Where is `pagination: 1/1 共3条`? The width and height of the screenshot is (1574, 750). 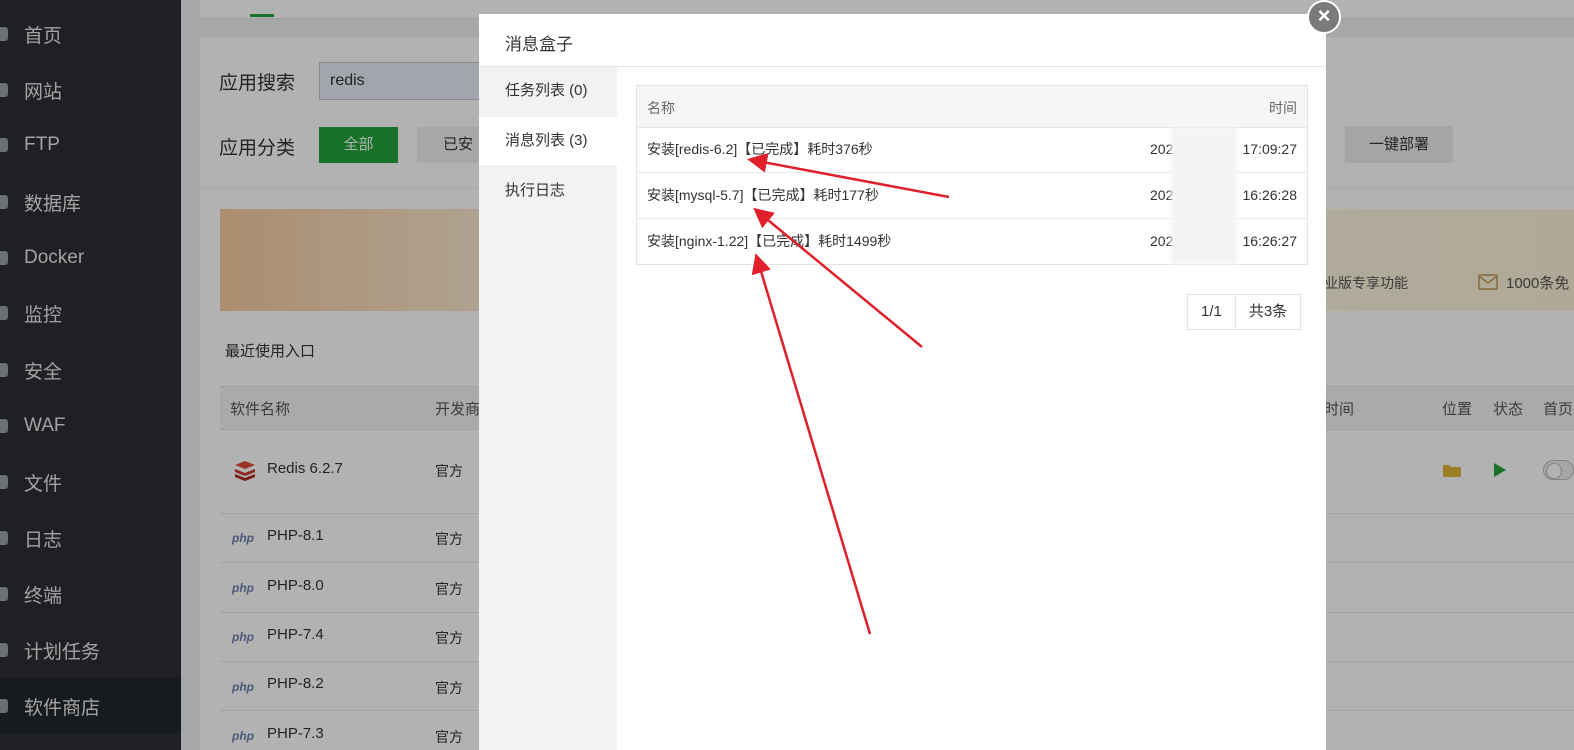
pagination: 1/1 共3条 is located at coordinates (1244, 312).